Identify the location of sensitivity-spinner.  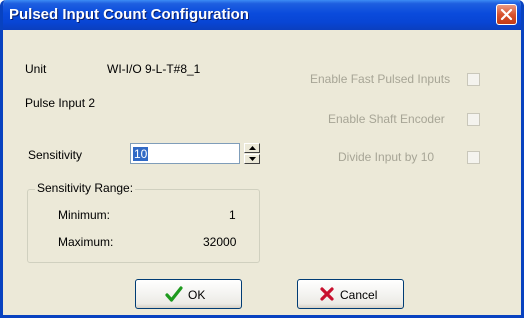
(252, 153).